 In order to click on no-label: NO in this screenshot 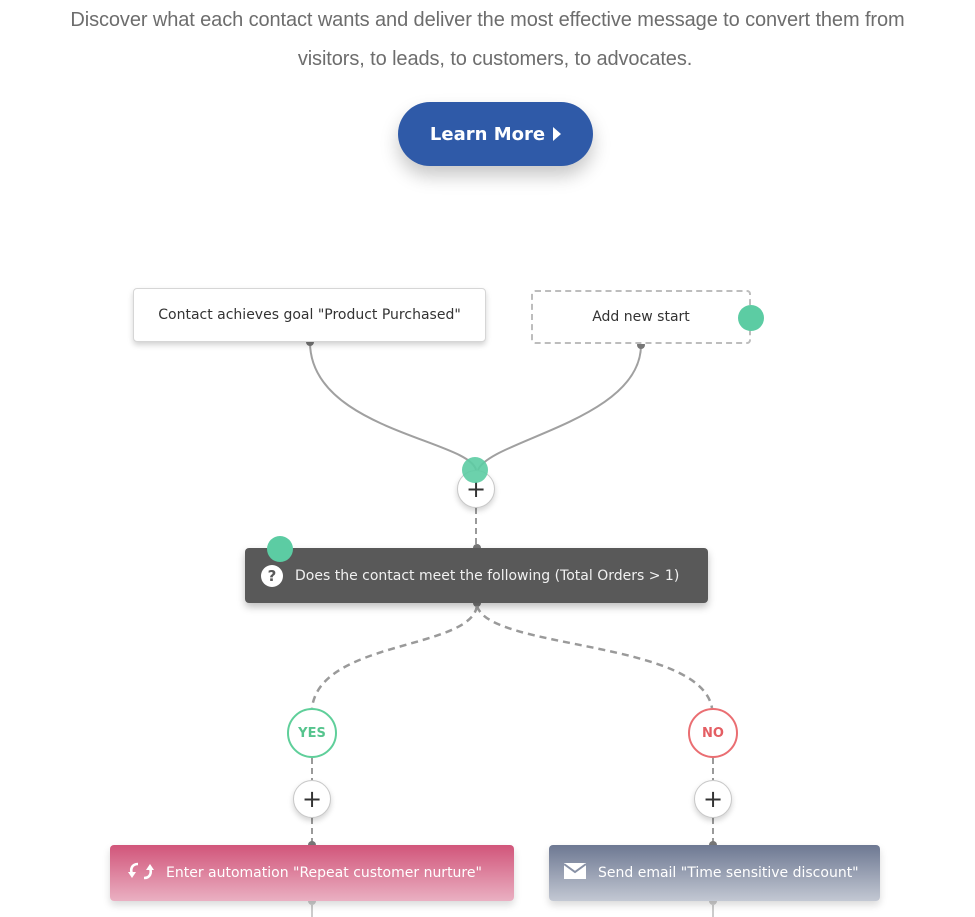, I will do `click(713, 733)`.